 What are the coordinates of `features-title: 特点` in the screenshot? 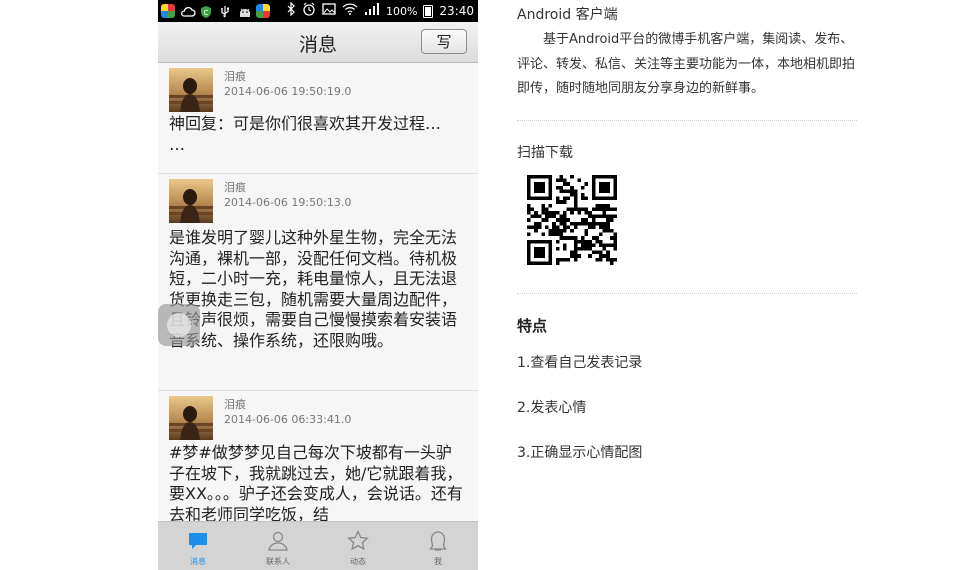 It's located at (532, 326).